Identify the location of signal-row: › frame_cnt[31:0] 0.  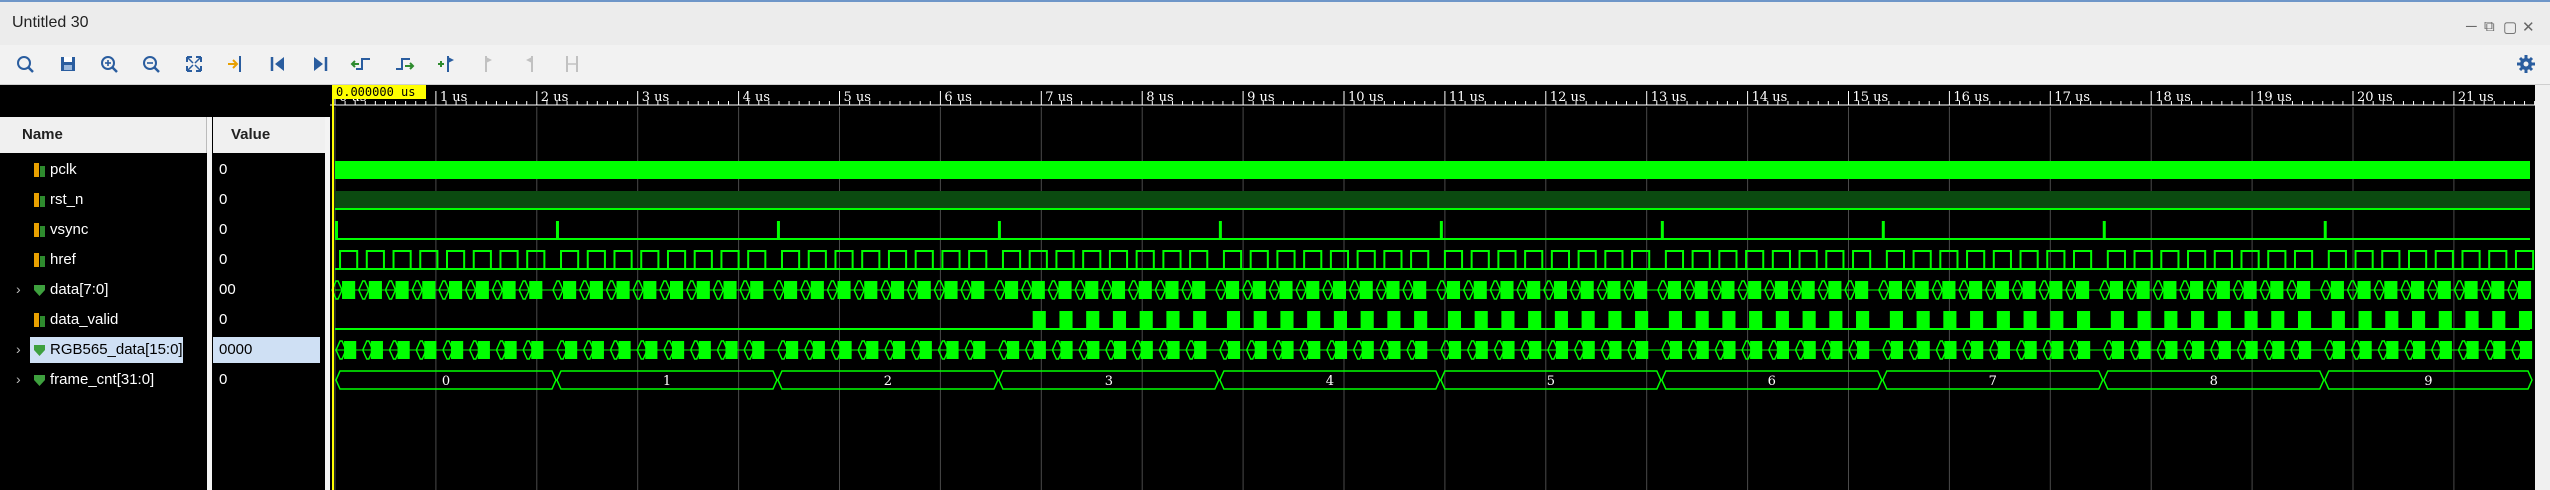
(165, 380).